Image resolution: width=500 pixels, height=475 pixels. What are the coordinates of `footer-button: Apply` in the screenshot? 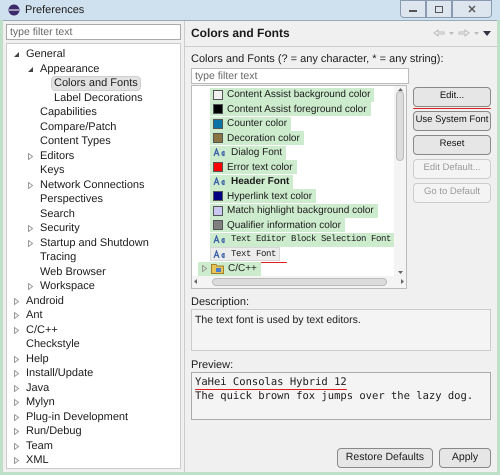 It's located at (465, 458).